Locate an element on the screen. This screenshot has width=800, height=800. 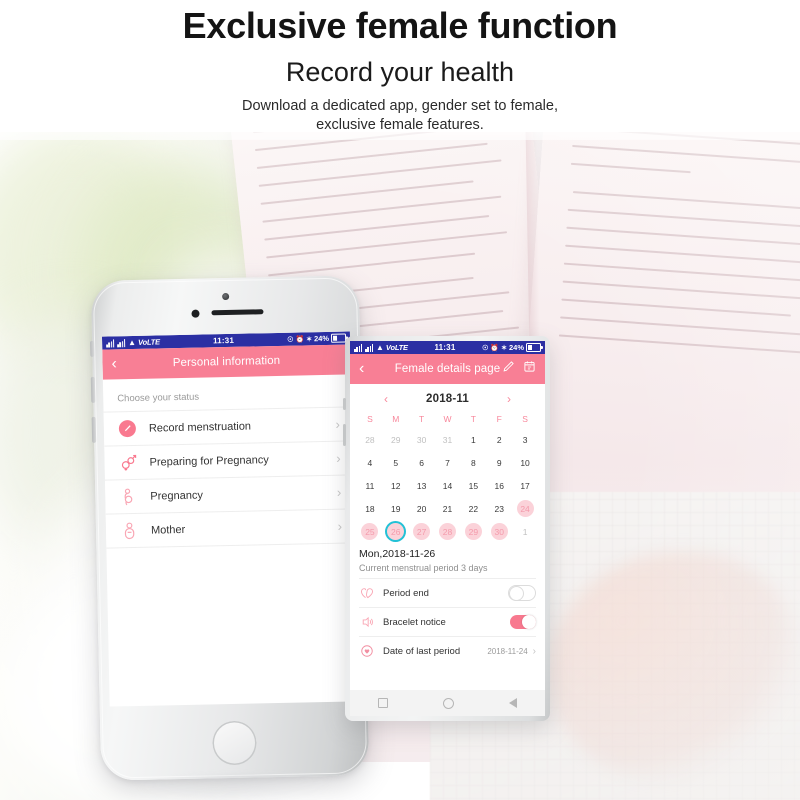
calendar-day-cell: 27 is located at coordinates (422, 531).